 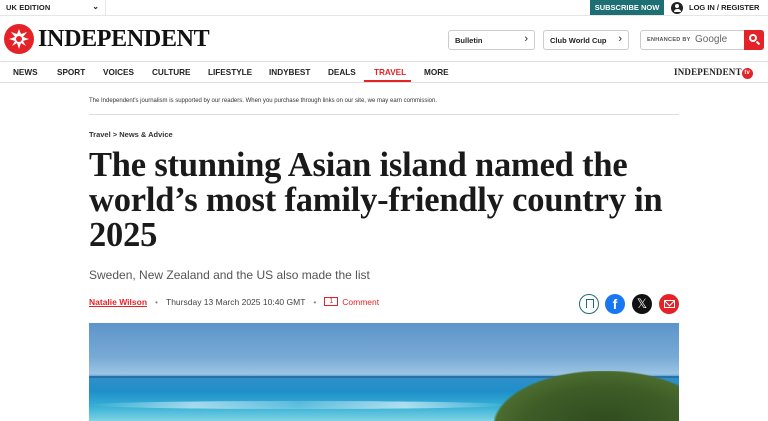 What do you see at coordinates (289, 72) in the screenshot?
I see `nav-item-indybest: INDYBEST` at bounding box center [289, 72].